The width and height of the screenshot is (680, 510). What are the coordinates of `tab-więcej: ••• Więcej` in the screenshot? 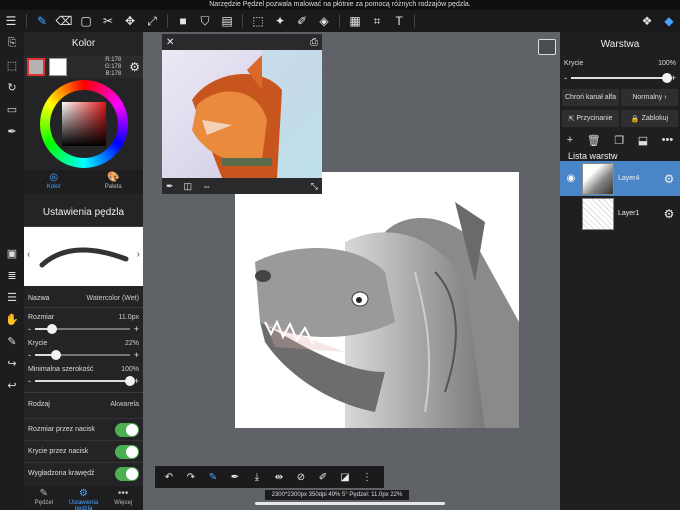 It's located at (123, 498).